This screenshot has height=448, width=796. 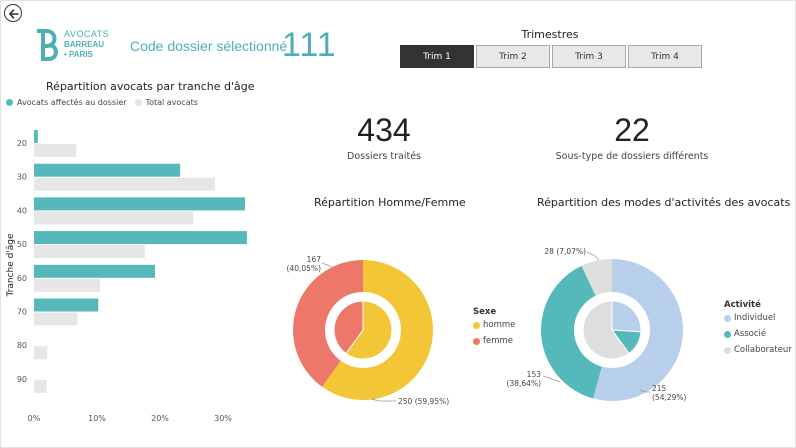 I want to click on data-label-associé: 153, so click(x=534, y=374).